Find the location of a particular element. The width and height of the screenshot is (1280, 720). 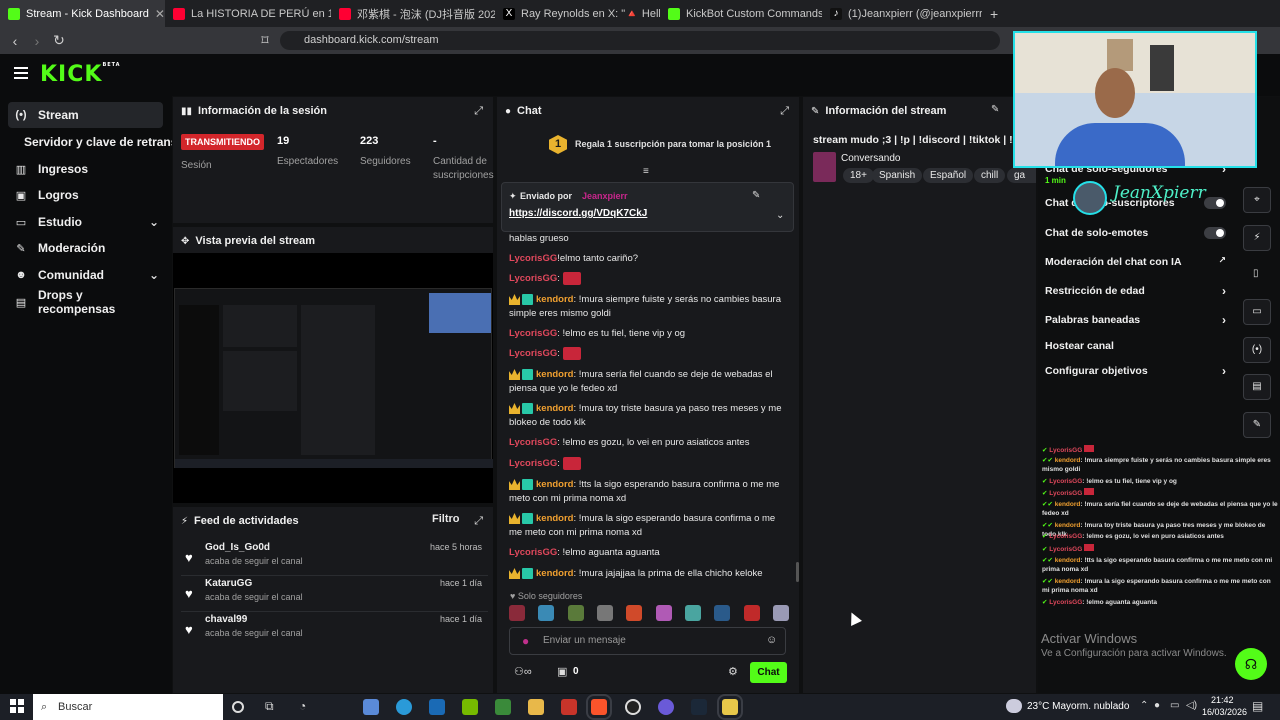

sidebar-item-ingresos: ▥ Ingresos is located at coordinates (85, 169).